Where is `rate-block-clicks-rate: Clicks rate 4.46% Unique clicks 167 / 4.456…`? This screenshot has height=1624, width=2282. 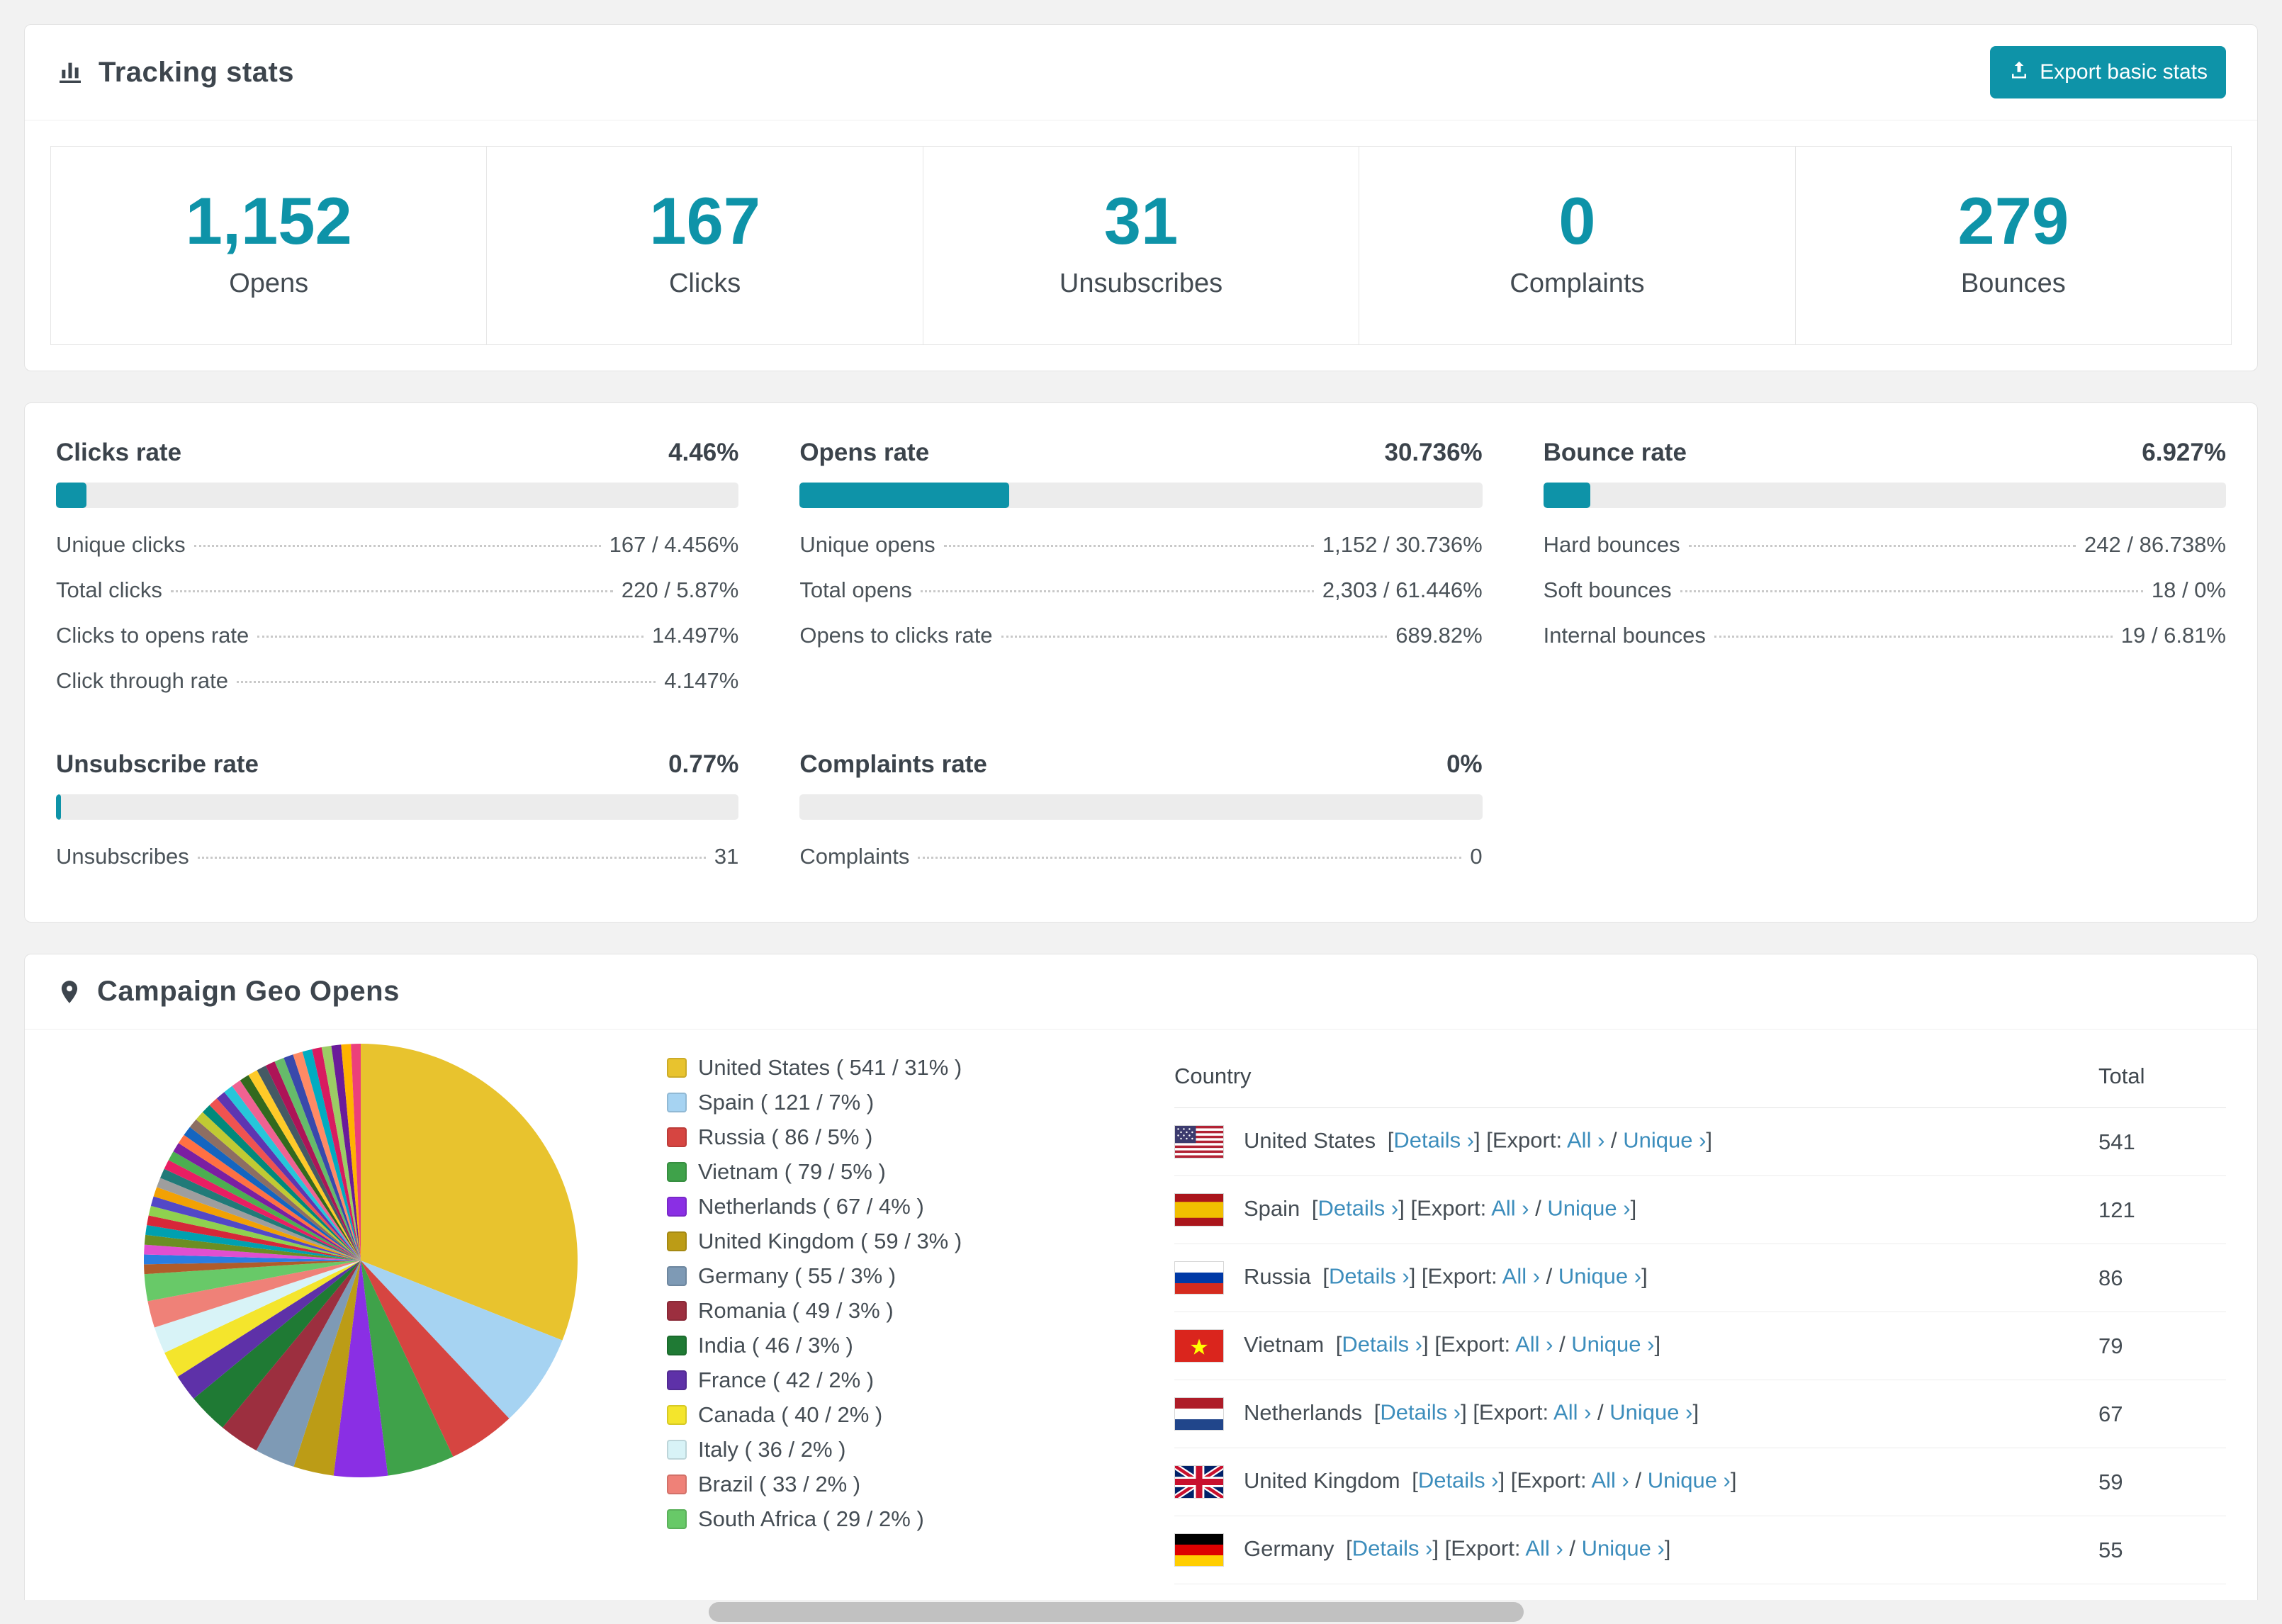 rate-block-clicks-rate: Clicks rate 4.46% Unique clicks 167 / 4.456… is located at coordinates (397, 572).